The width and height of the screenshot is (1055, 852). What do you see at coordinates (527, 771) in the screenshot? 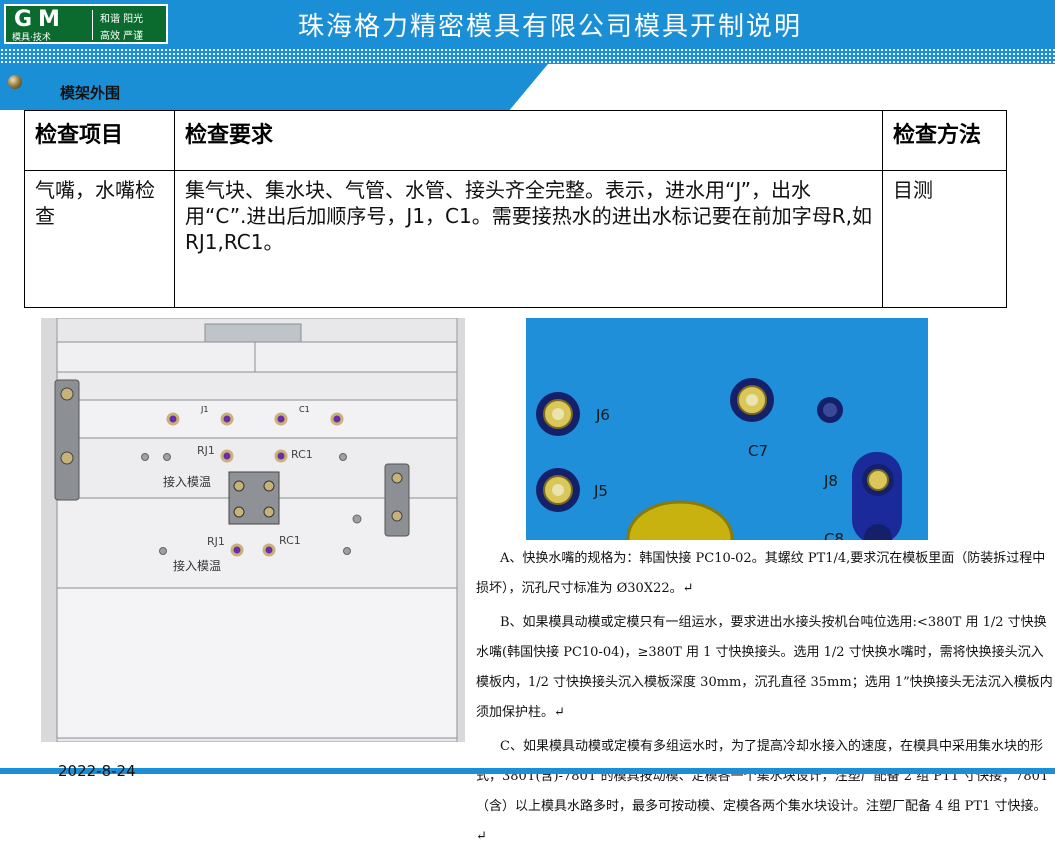
I see `footer-bar` at bounding box center [527, 771].